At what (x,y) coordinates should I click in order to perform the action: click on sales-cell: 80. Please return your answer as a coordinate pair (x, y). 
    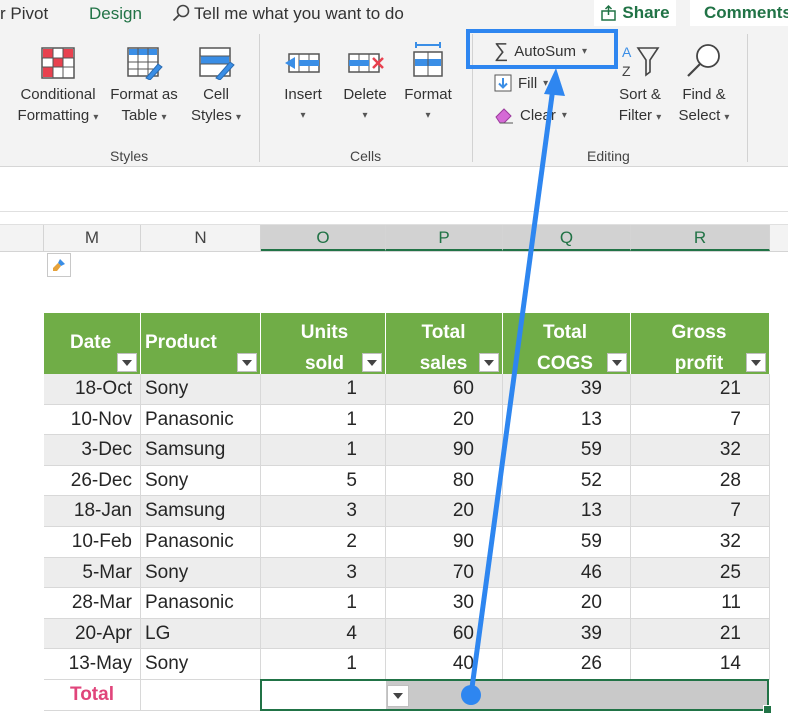
    Looking at the image, I should click on (444, 481).